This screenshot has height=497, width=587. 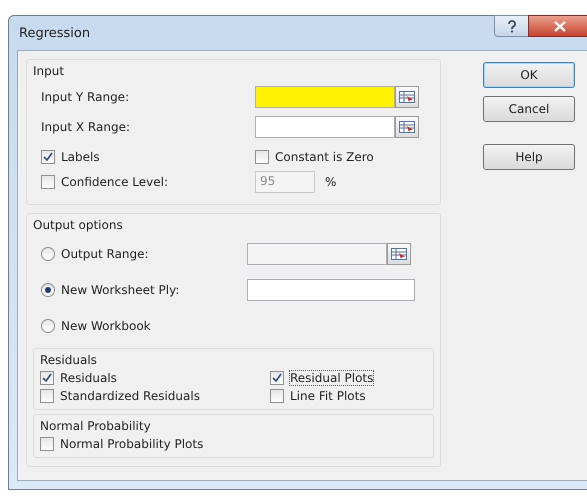 I want to click on group-title: Output options, so click(x=78, y=225).